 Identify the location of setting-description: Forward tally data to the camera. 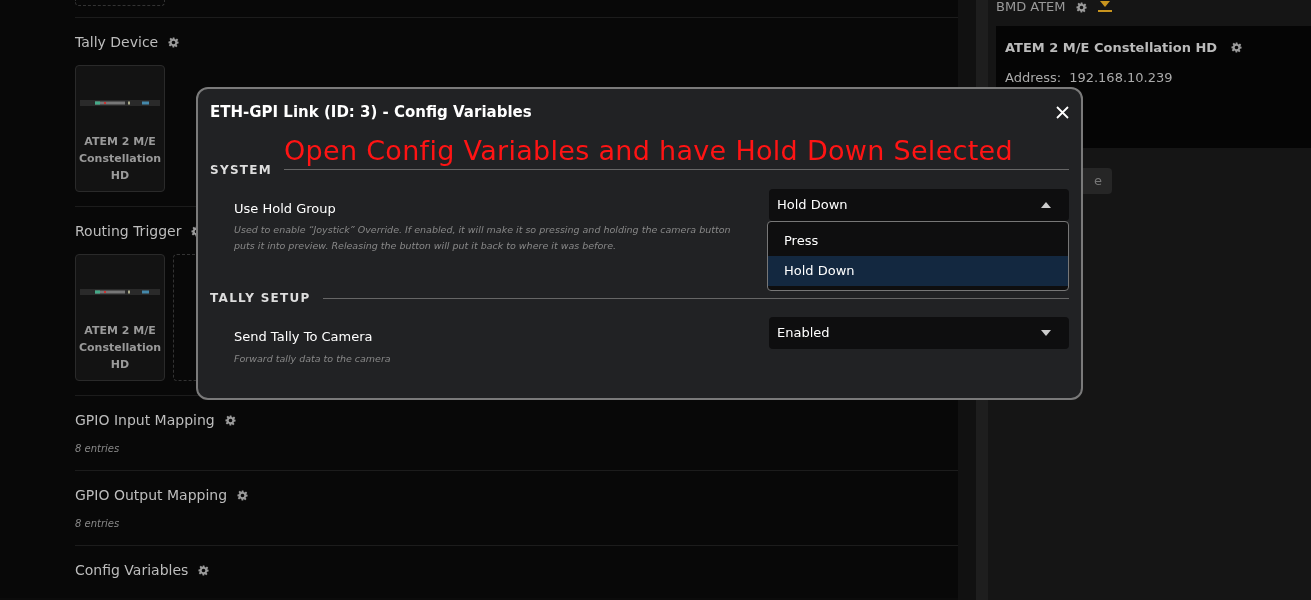
(313, 358).